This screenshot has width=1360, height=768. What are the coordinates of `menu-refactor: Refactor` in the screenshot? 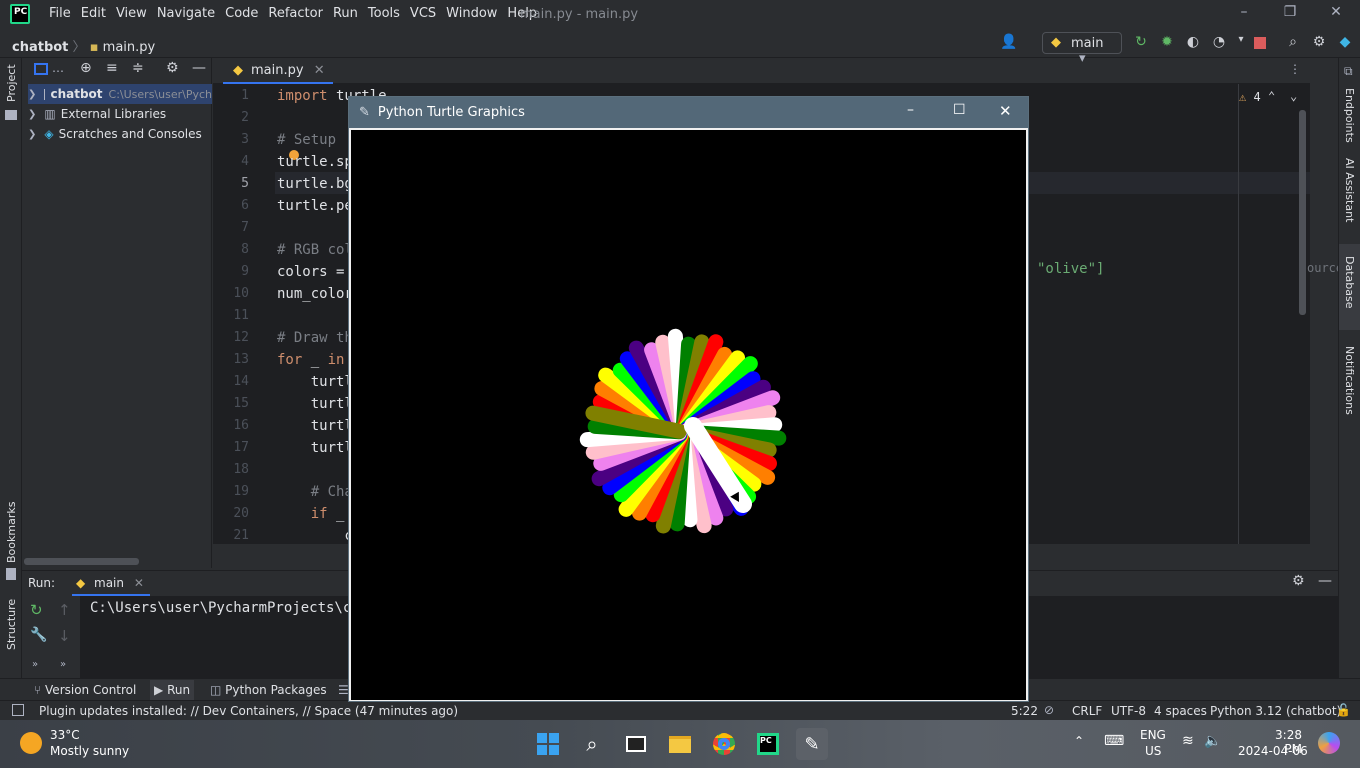 It's located at (295, 13).